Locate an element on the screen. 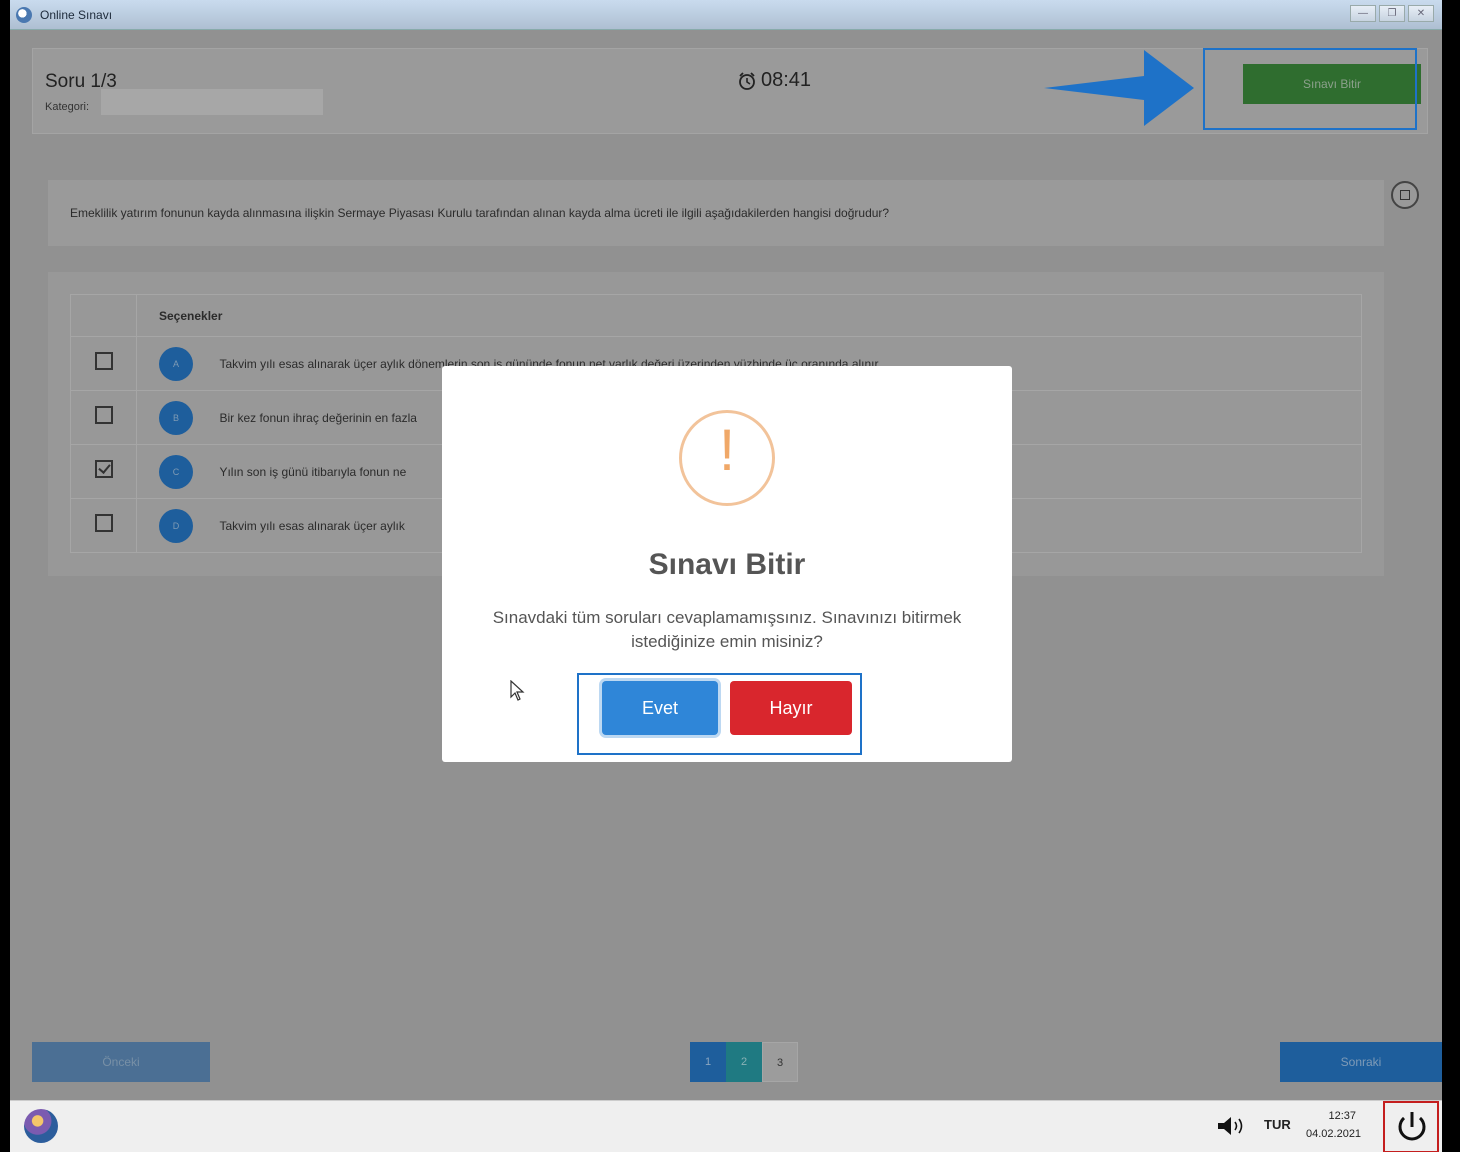 The width and height of the screenshot is (1460, 1152). power-icon is located at coordinates (1412, 1127).